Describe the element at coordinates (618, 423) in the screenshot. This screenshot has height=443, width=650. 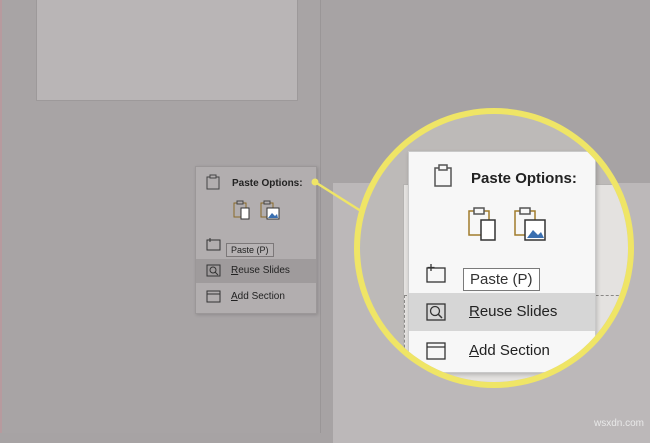
I see `watermark: wsxdn.com` at that location.